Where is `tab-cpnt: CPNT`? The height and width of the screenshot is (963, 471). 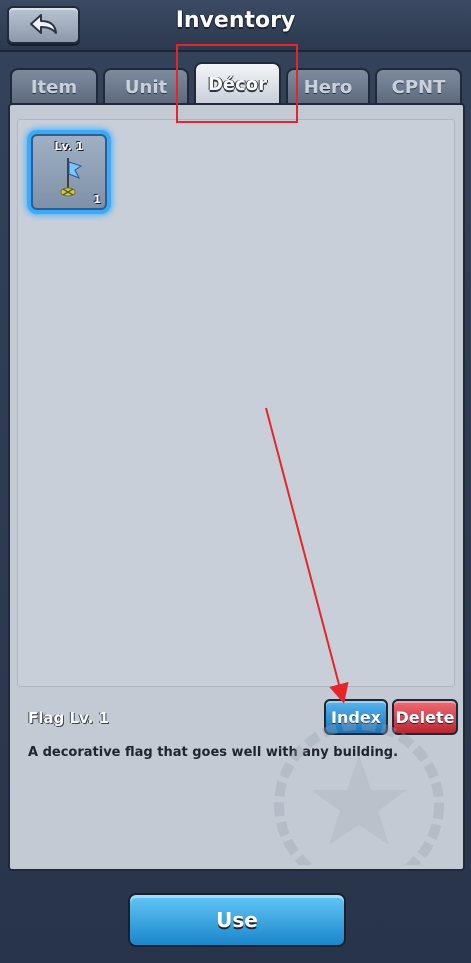 tab-cpnt: CPNT is located at coordinates (418, 86).